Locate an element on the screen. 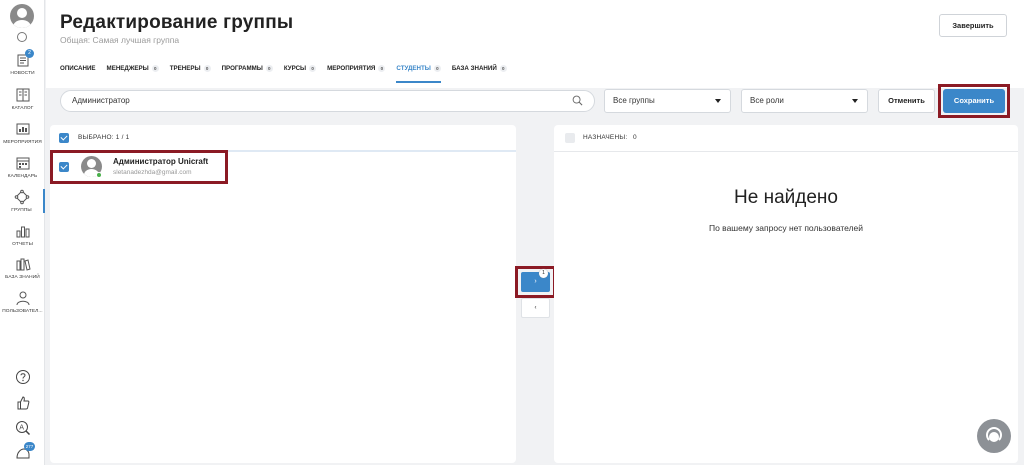 The image size is (1024, 465). assigned-count: 0 is located at coordinates (635, 137).